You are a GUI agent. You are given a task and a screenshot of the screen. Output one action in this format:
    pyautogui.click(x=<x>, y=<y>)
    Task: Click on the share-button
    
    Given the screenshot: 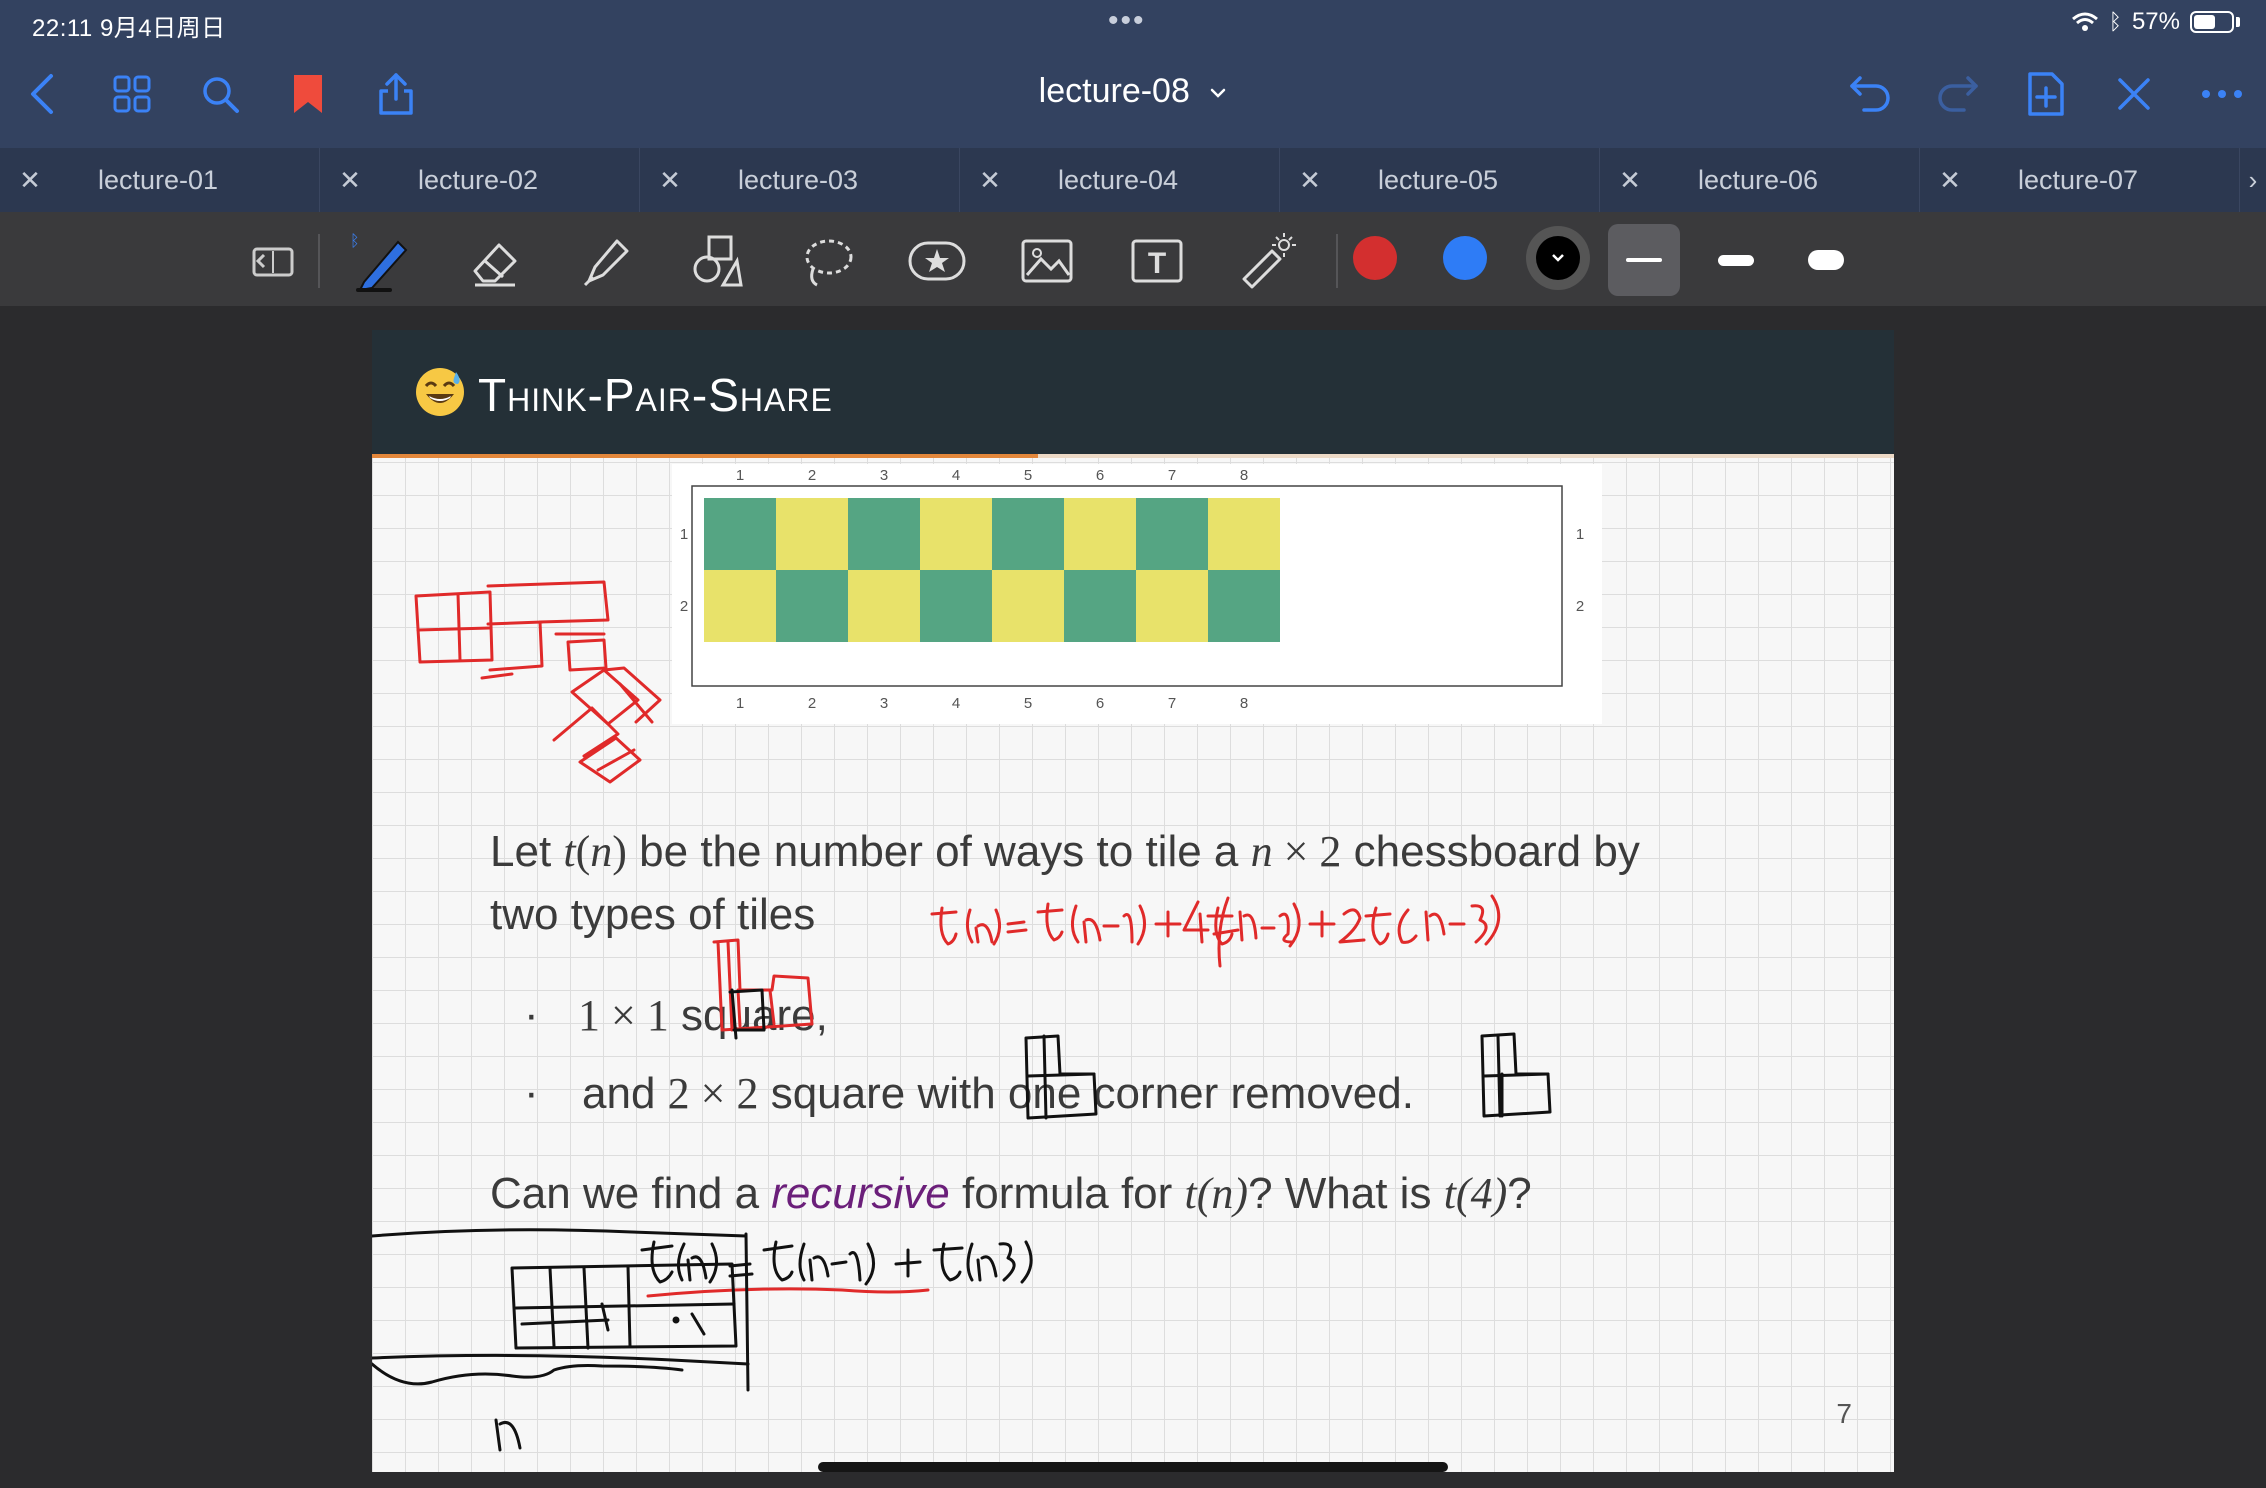 What is the action you would take?
    pyautogui.click(x=396, y=94)
    